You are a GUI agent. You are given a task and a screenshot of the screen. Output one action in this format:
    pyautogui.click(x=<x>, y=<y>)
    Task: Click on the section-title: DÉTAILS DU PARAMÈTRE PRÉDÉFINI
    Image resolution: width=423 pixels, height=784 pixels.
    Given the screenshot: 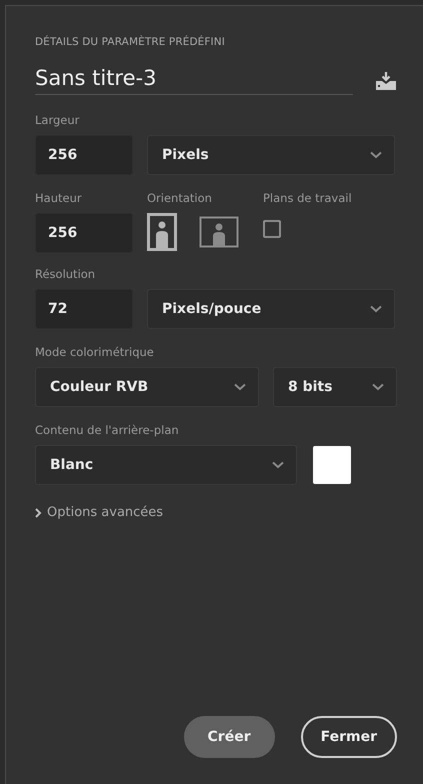 What is the action you would take?
    pyautogui.click(x=130, y=42)
    